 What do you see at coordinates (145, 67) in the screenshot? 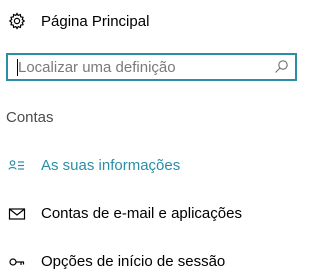
I see `search-input` at bounding box center [145, 67].